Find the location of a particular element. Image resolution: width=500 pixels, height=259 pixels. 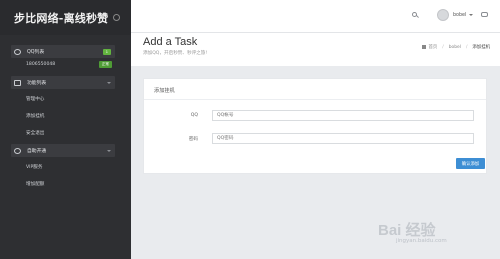

sidebar-item-add-task: 添加挂机 is located at coordinates (65, 115).